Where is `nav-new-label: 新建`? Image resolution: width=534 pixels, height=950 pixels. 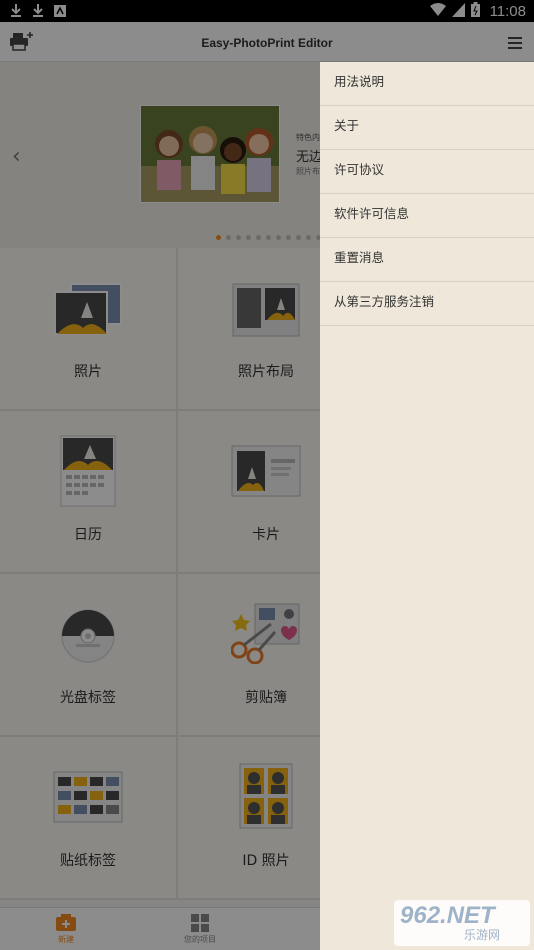 nav-new-label: 新建 is located at coordinates (66, 939).